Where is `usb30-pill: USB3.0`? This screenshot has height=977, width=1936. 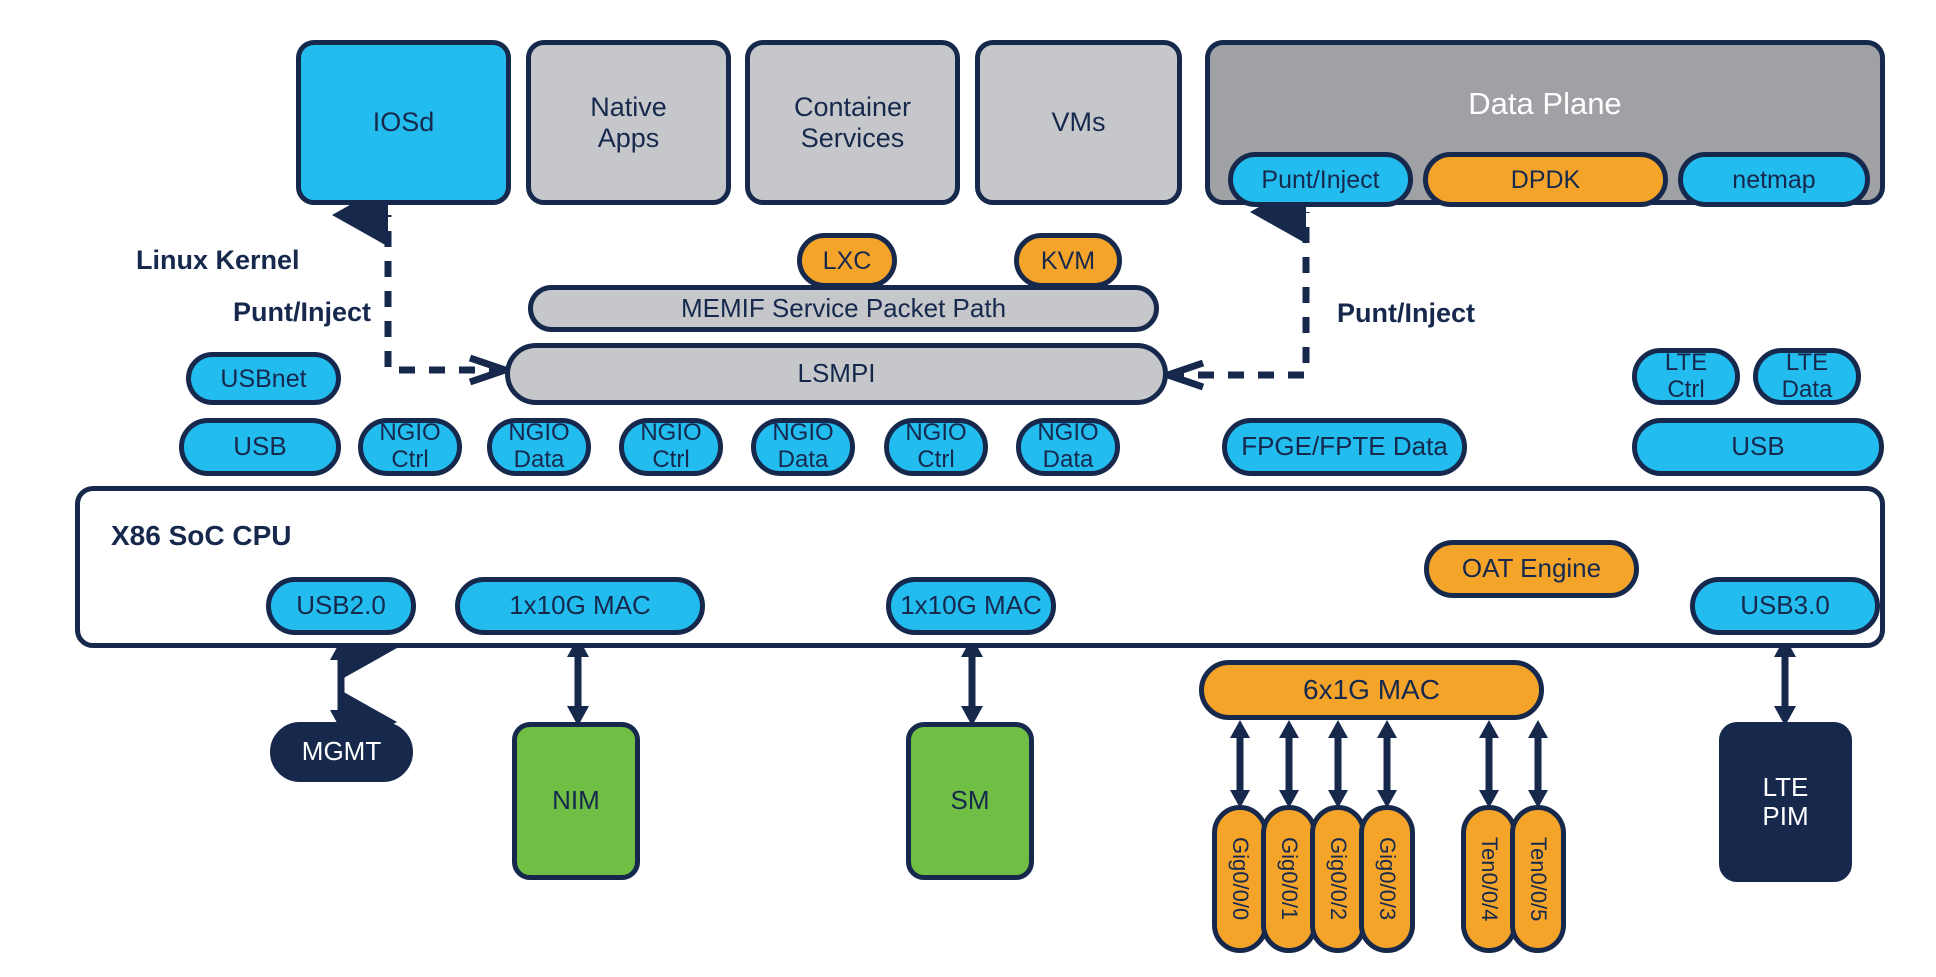
usb30-pill: USB3.0 is located at coordinates (1785, 606).